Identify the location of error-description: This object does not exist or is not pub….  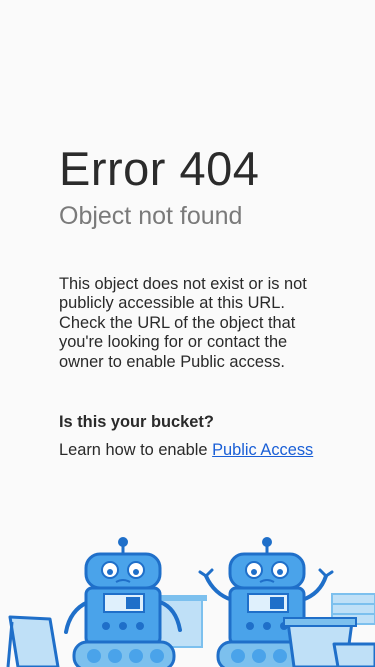
(183, 323).